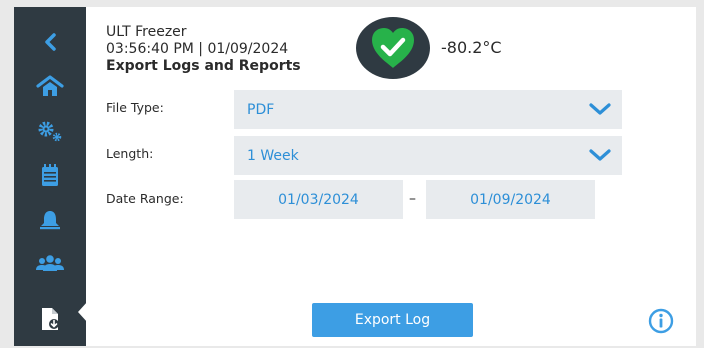 The image size is (704, 348). What do you see at coordinates (428, 109) in the screenshot?
I see `file-type-select: PDF` at bounding box center [428, 109].